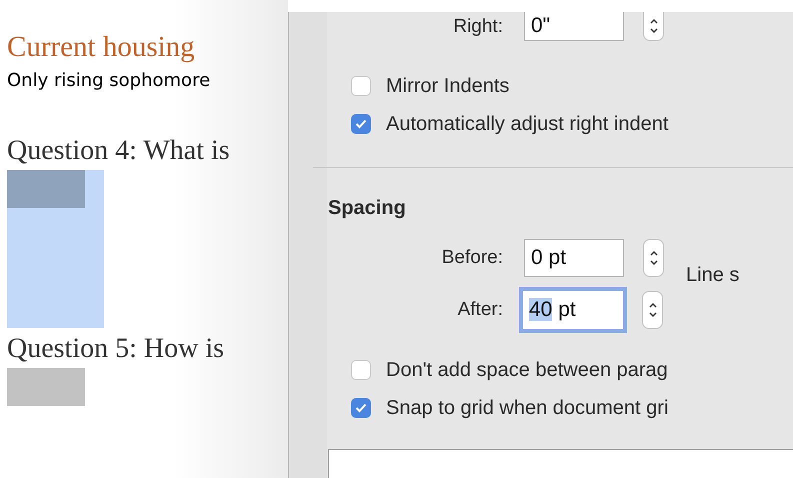 This screenshot has height=478, width=793. Describe the element at coordinates (478, 27) in the screenshot. I see `field-label: Right:` at that location.